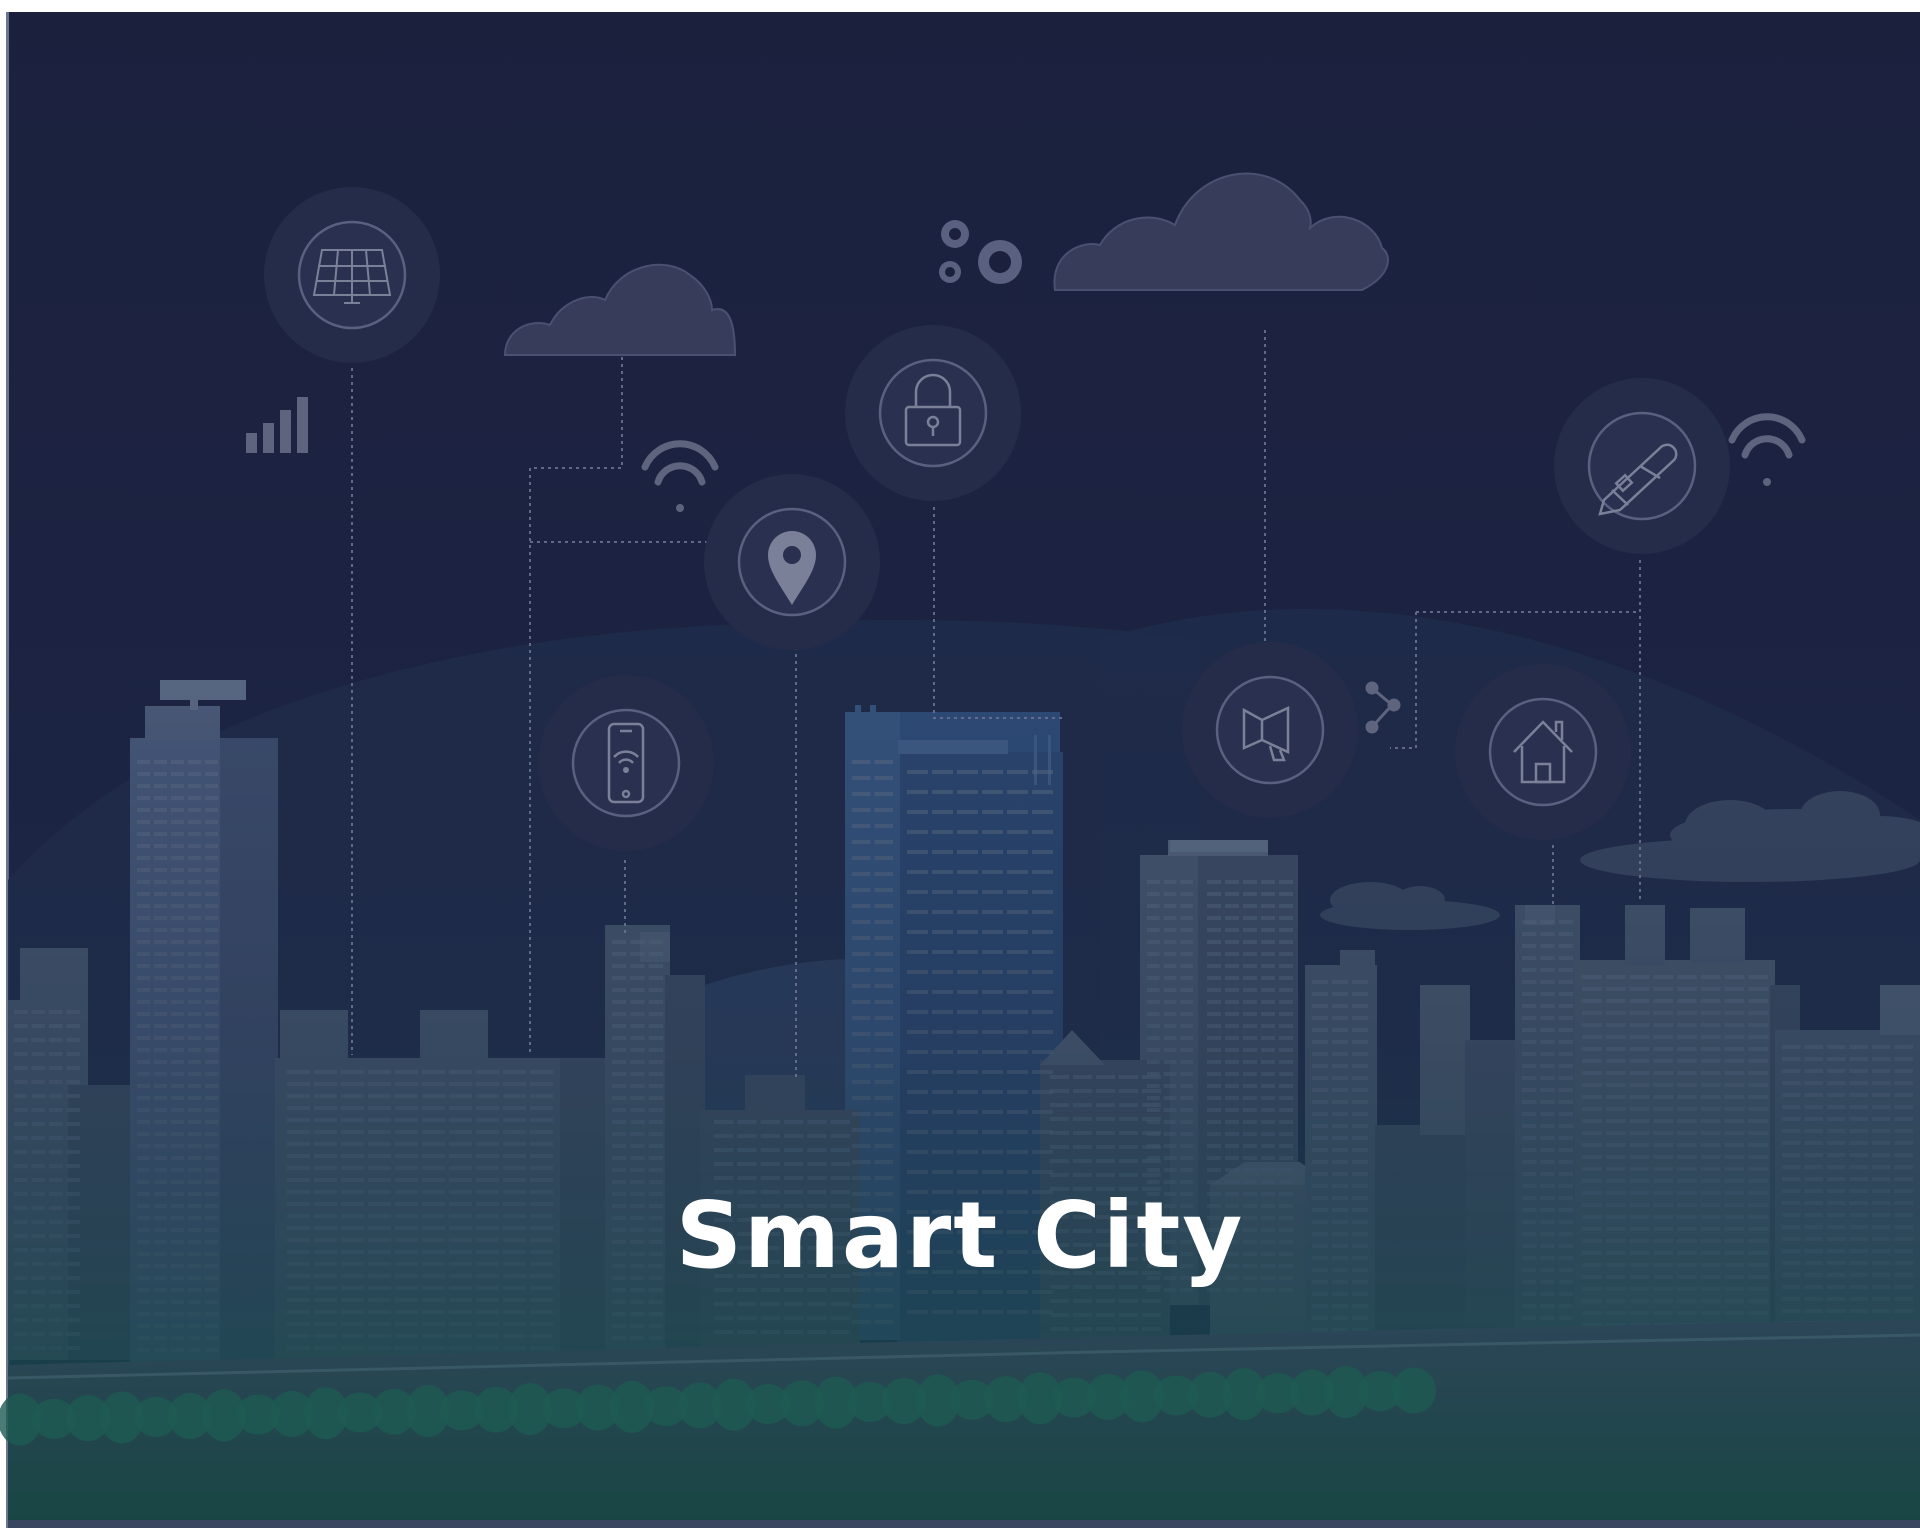  I want to click on smartphone-wifi-icon, so click(626, 763).